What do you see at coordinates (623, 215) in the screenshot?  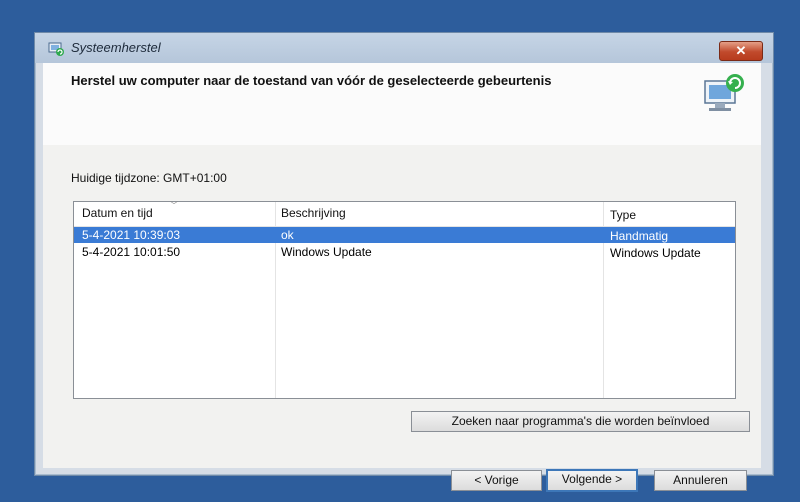 I see `column-header-type: Type` at bounding box center [623, 215].